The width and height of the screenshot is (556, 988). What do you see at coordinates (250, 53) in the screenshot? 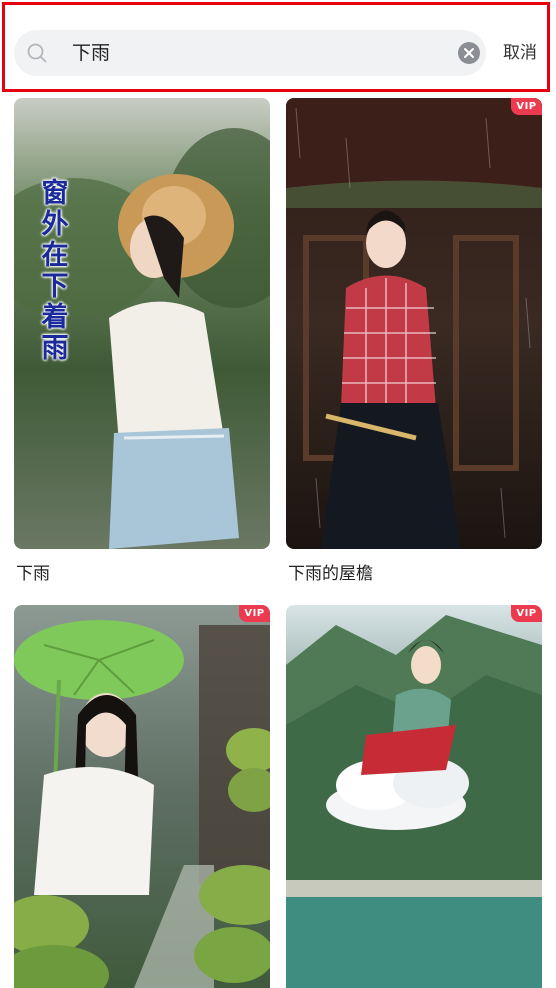
I see `search-bar: 下雨` at bounding box center [250, 53].